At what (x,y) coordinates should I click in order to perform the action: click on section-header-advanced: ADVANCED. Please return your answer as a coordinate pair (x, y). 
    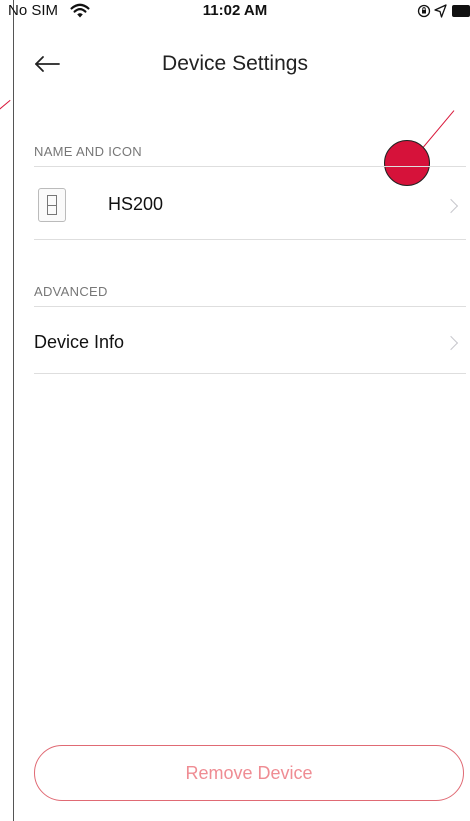
    Looking at the image, I should click on (71, 291).